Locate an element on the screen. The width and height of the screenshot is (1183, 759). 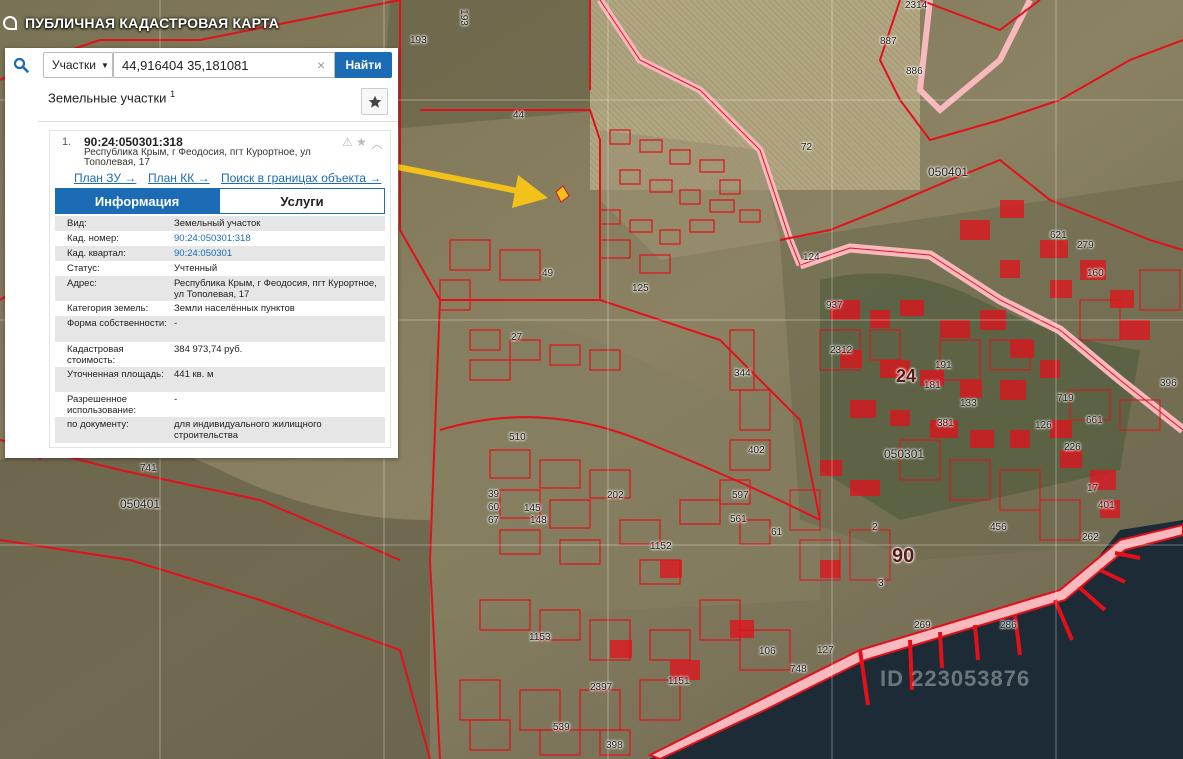
favorites-button is located at coordinates (374, 101).